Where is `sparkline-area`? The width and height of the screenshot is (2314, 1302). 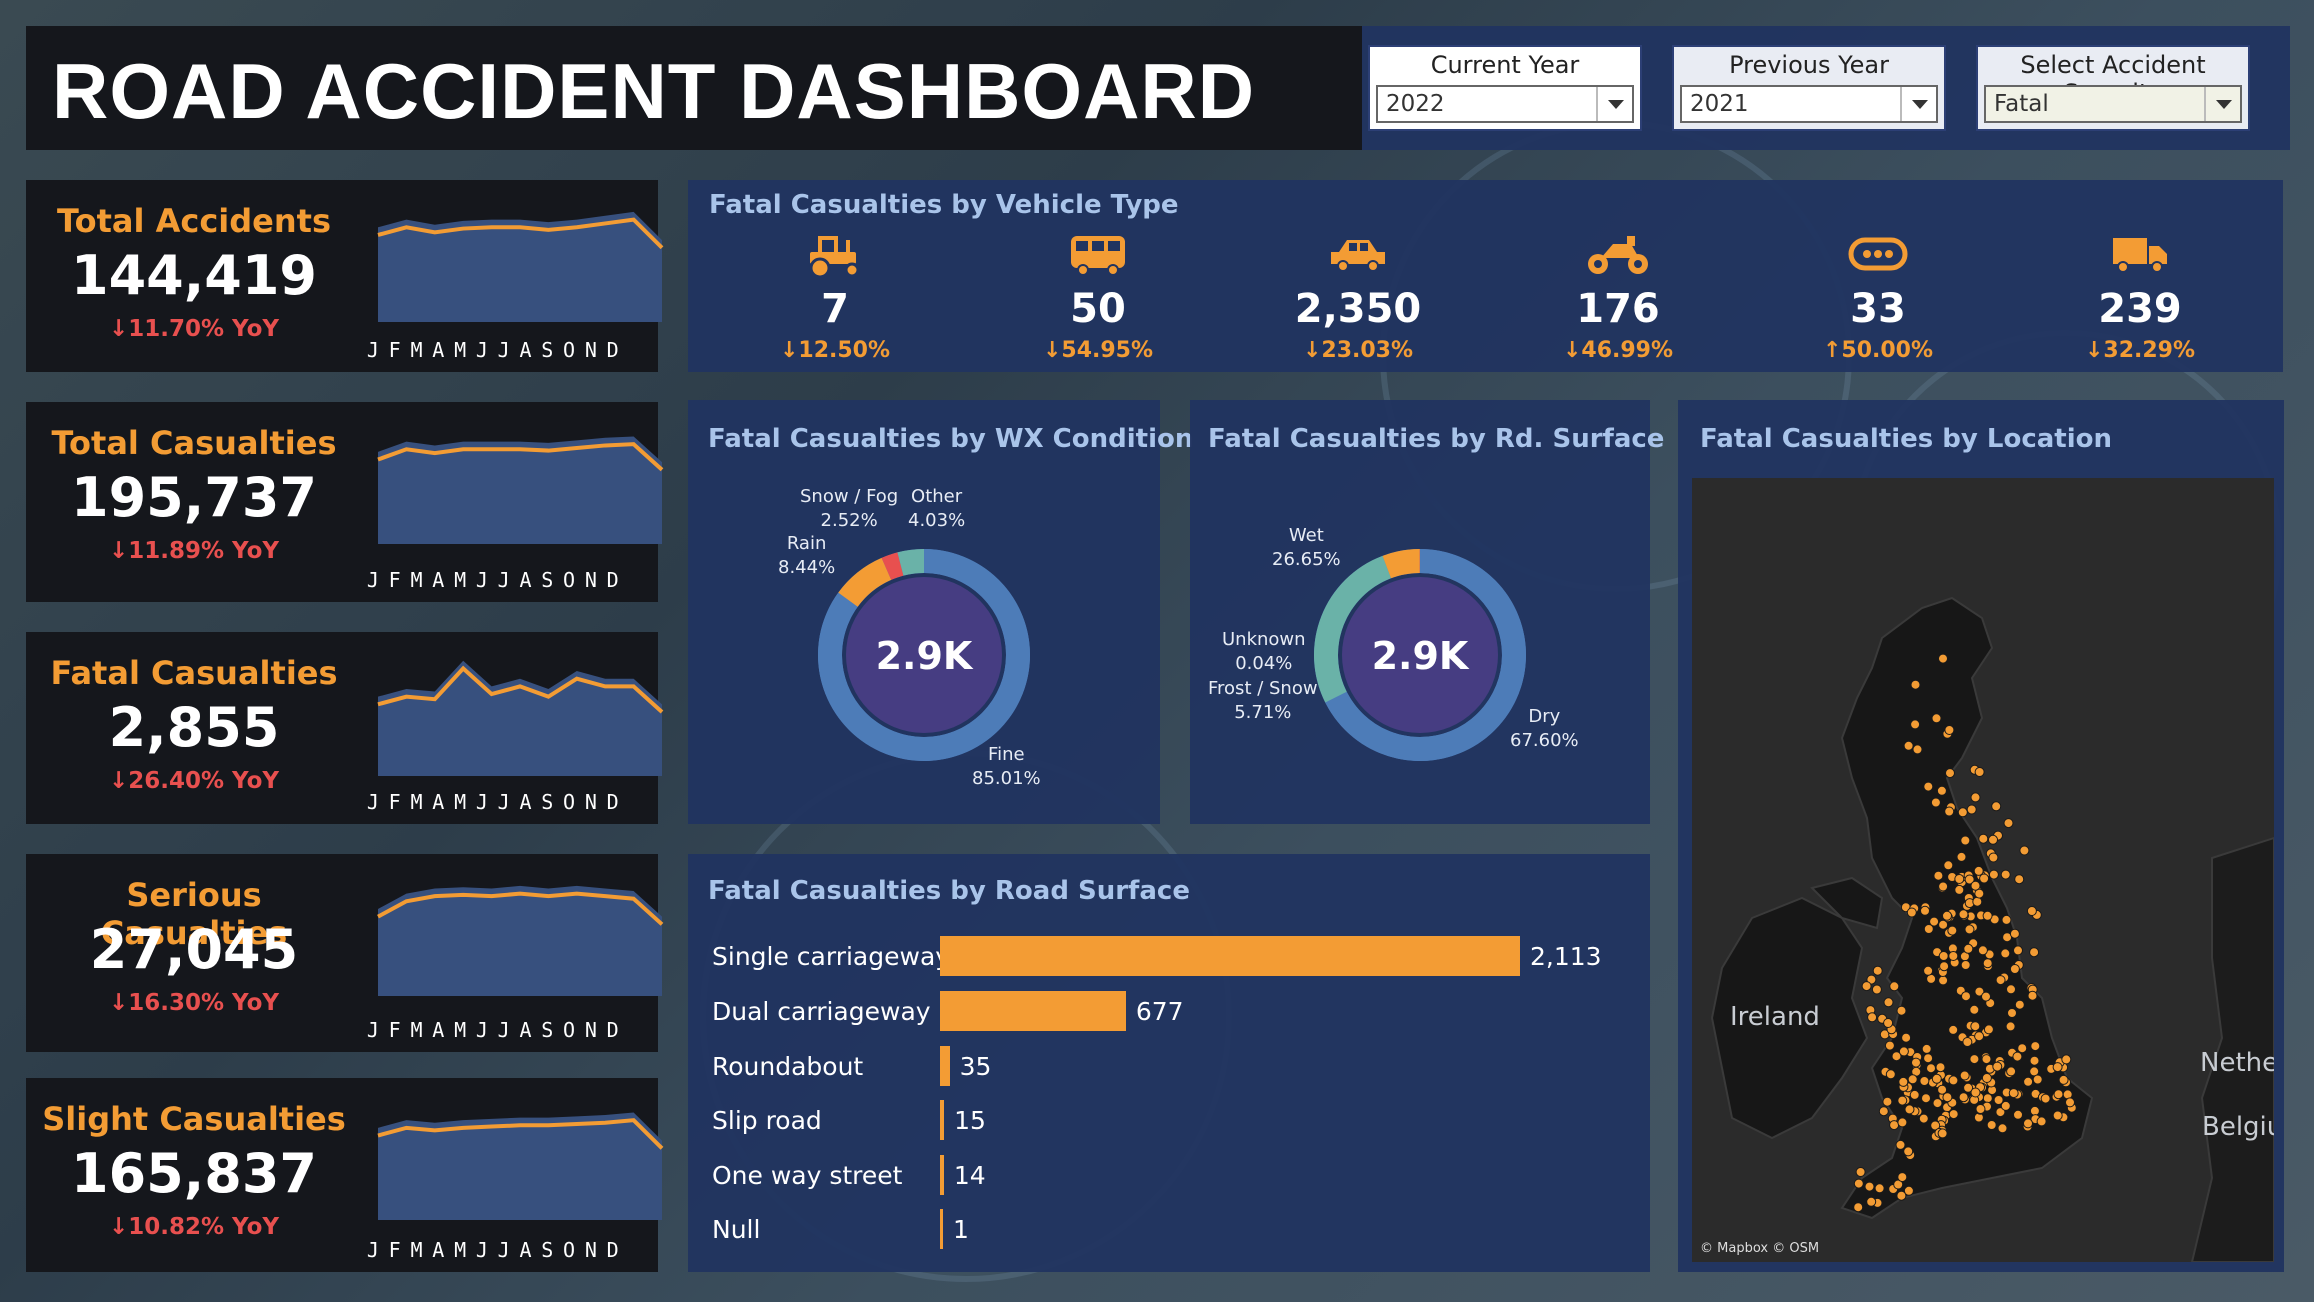 sparkline-area is located at coordinates (520, 718).